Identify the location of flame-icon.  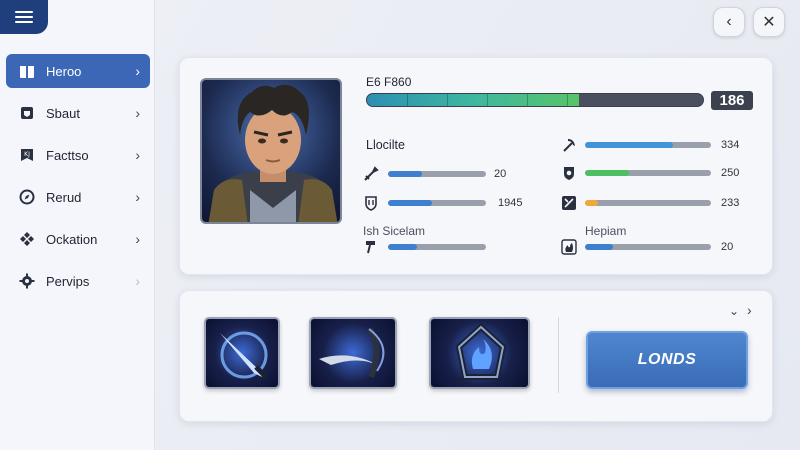
(569, 247).